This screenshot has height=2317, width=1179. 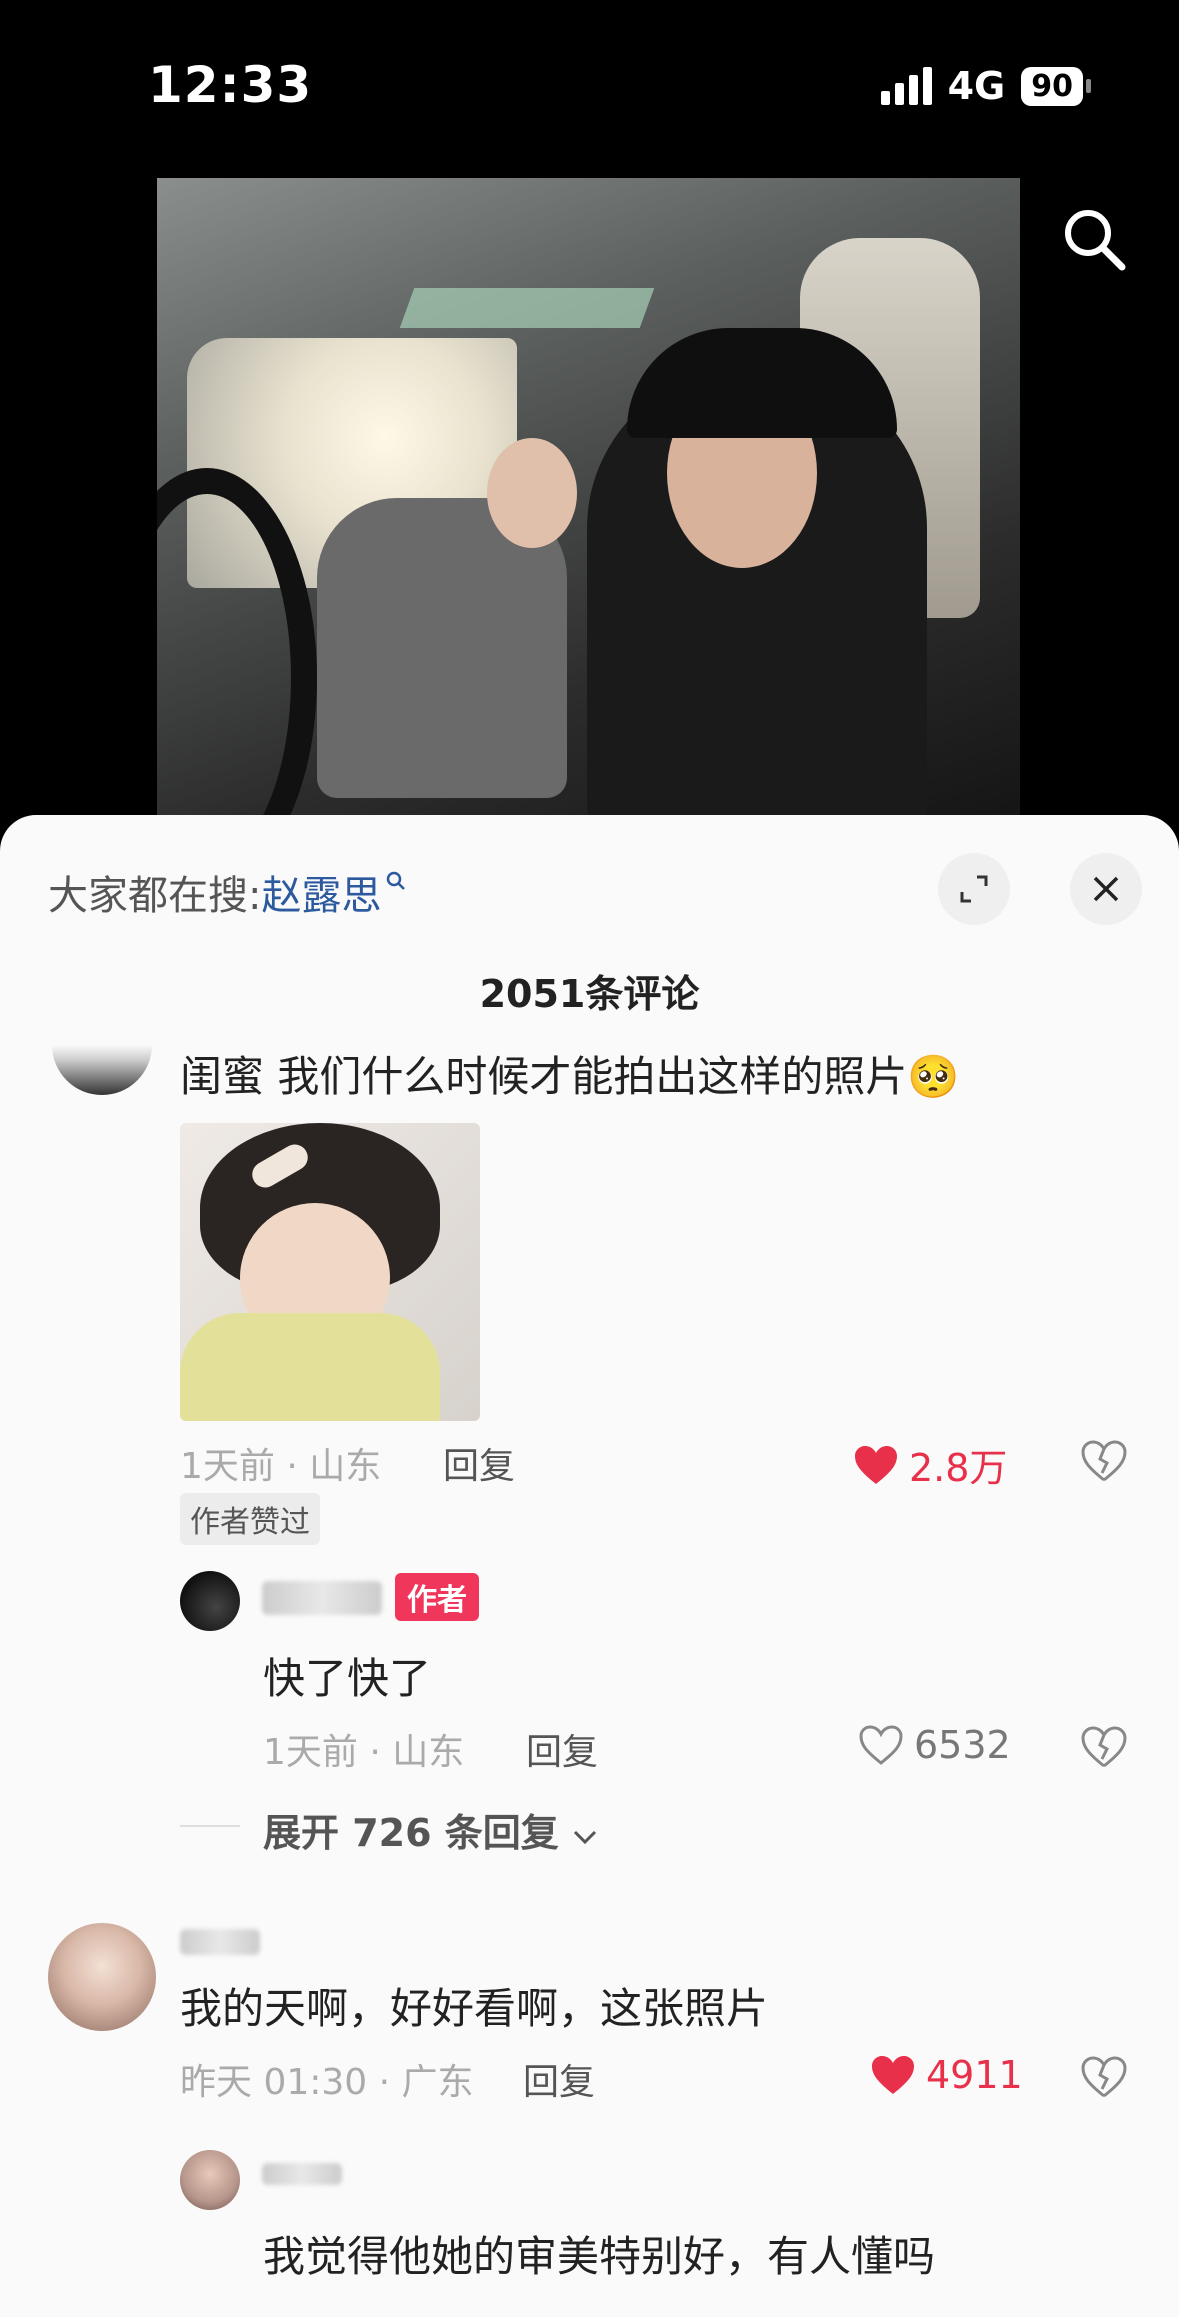 What do you see at coordinates (327, 2082) in the screenshot?
I see `comment-time-location: 昨天 01:30 · 广东` at bounding box center [327, 2082].